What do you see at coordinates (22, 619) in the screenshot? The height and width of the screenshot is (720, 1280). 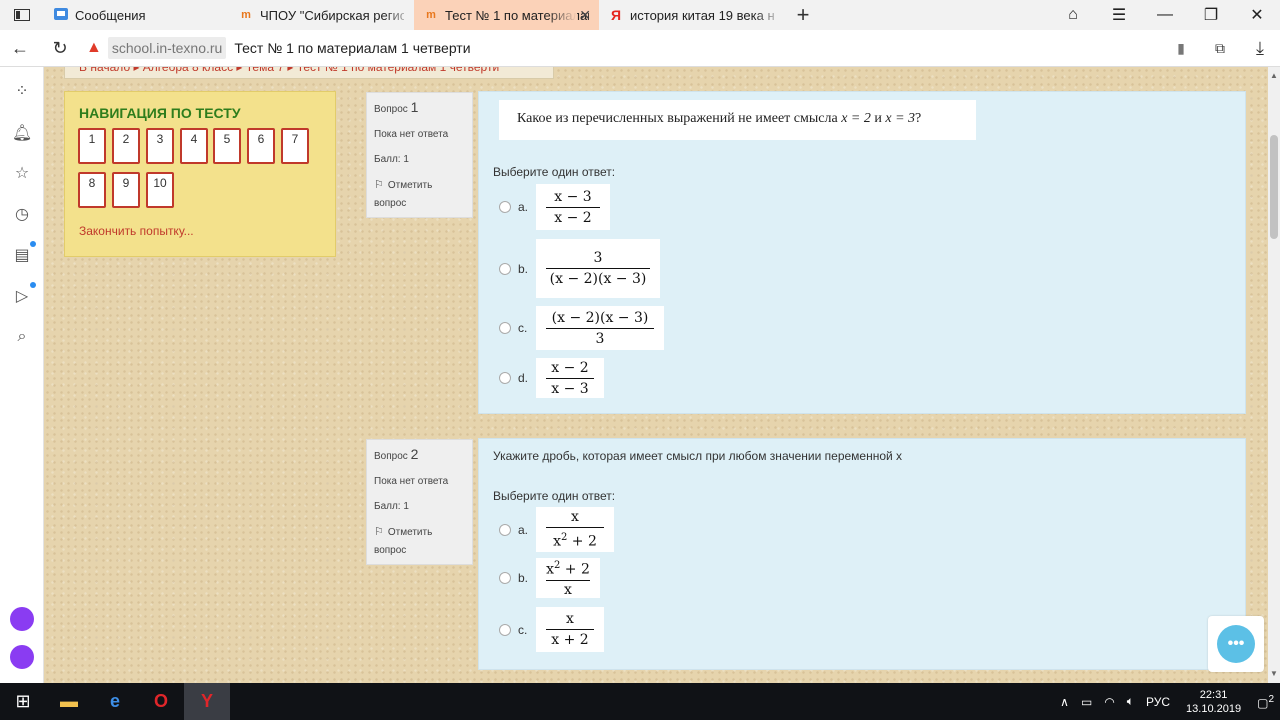 I see `messenger-icon` at bounding box center [22, 619].